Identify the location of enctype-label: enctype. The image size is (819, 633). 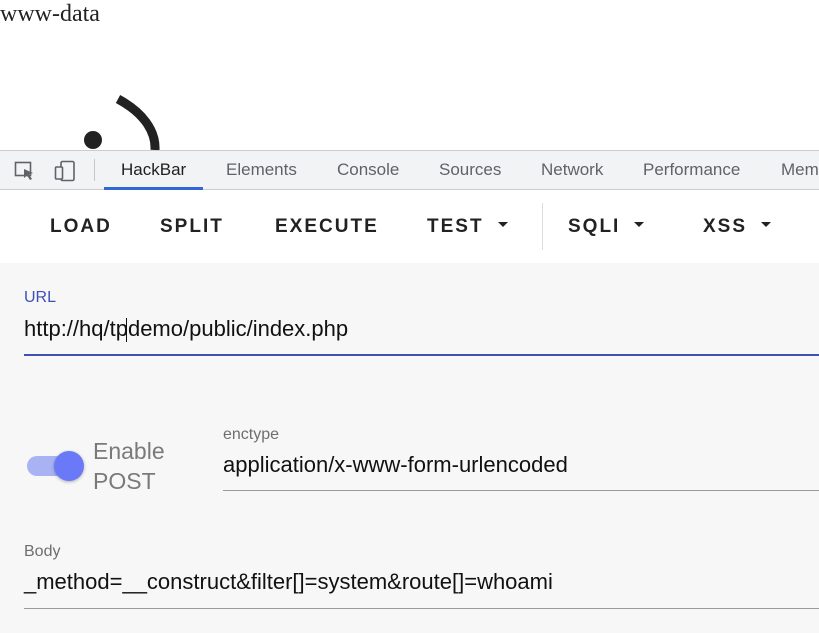
(251, 434).